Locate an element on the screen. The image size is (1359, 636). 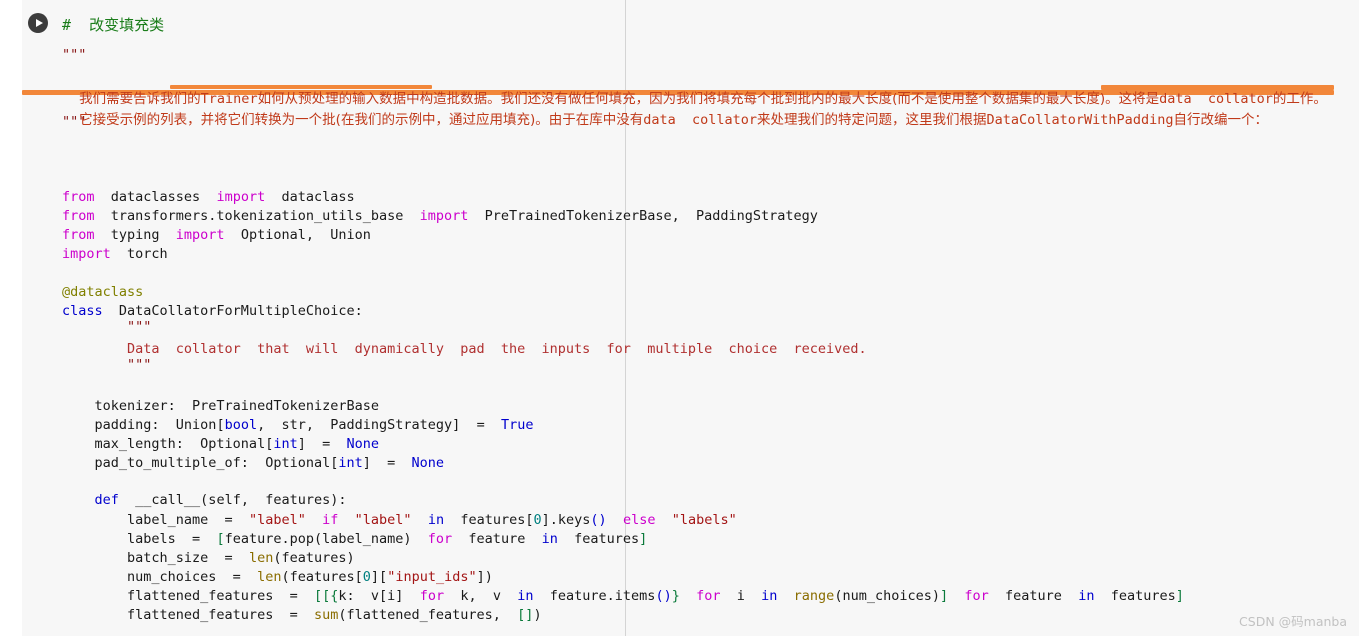
code-token: Optional, Union is located at coordinates (297, 235).